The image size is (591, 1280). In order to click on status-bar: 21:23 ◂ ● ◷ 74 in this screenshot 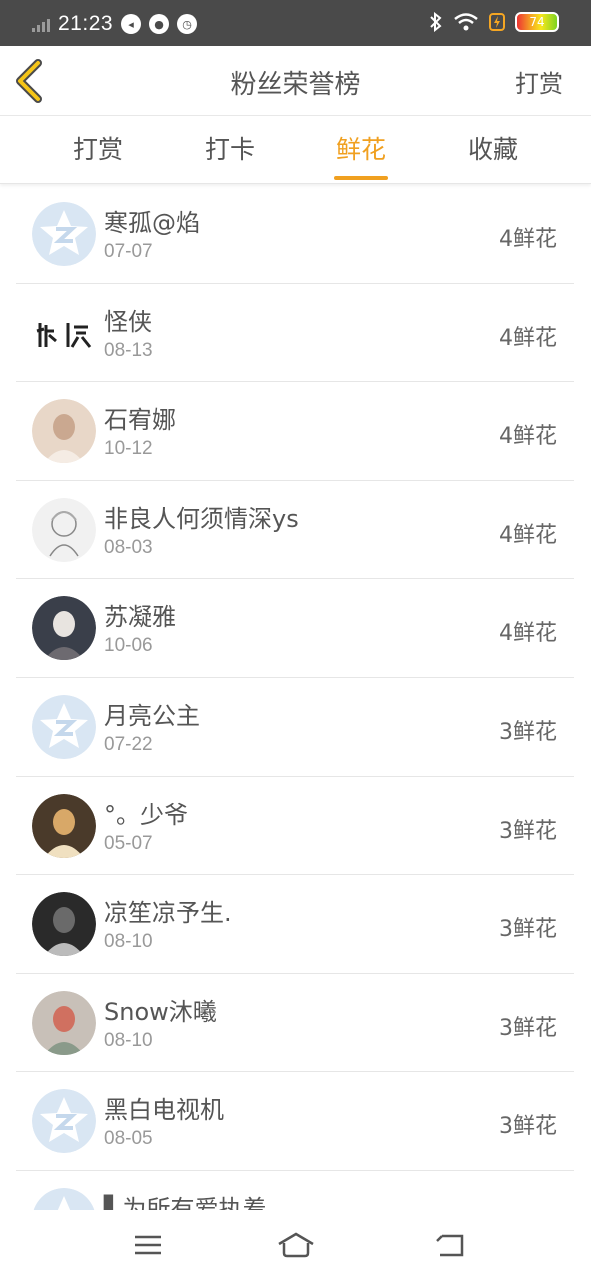, I will do `click(295, 23)`.